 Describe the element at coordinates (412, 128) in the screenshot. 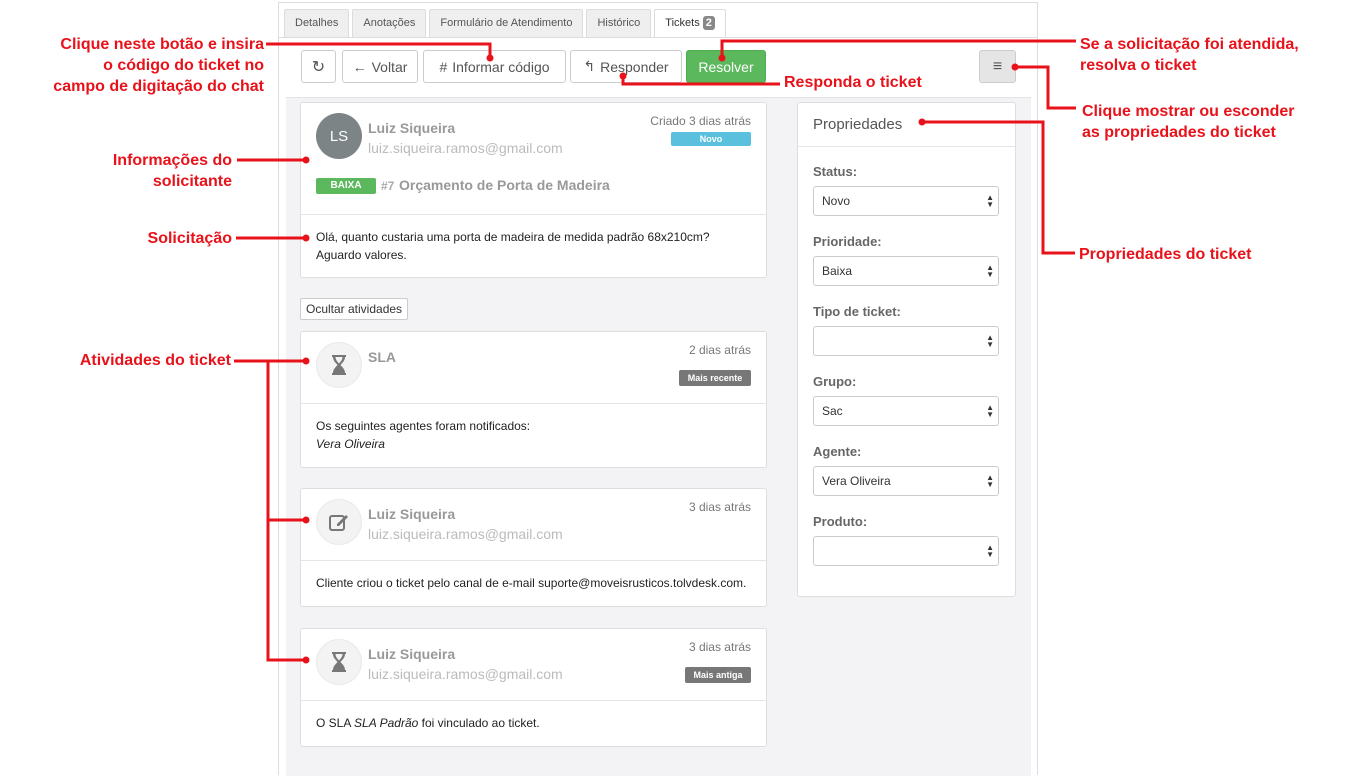

I see `requester-name: Luiz Siqueira` at that location.